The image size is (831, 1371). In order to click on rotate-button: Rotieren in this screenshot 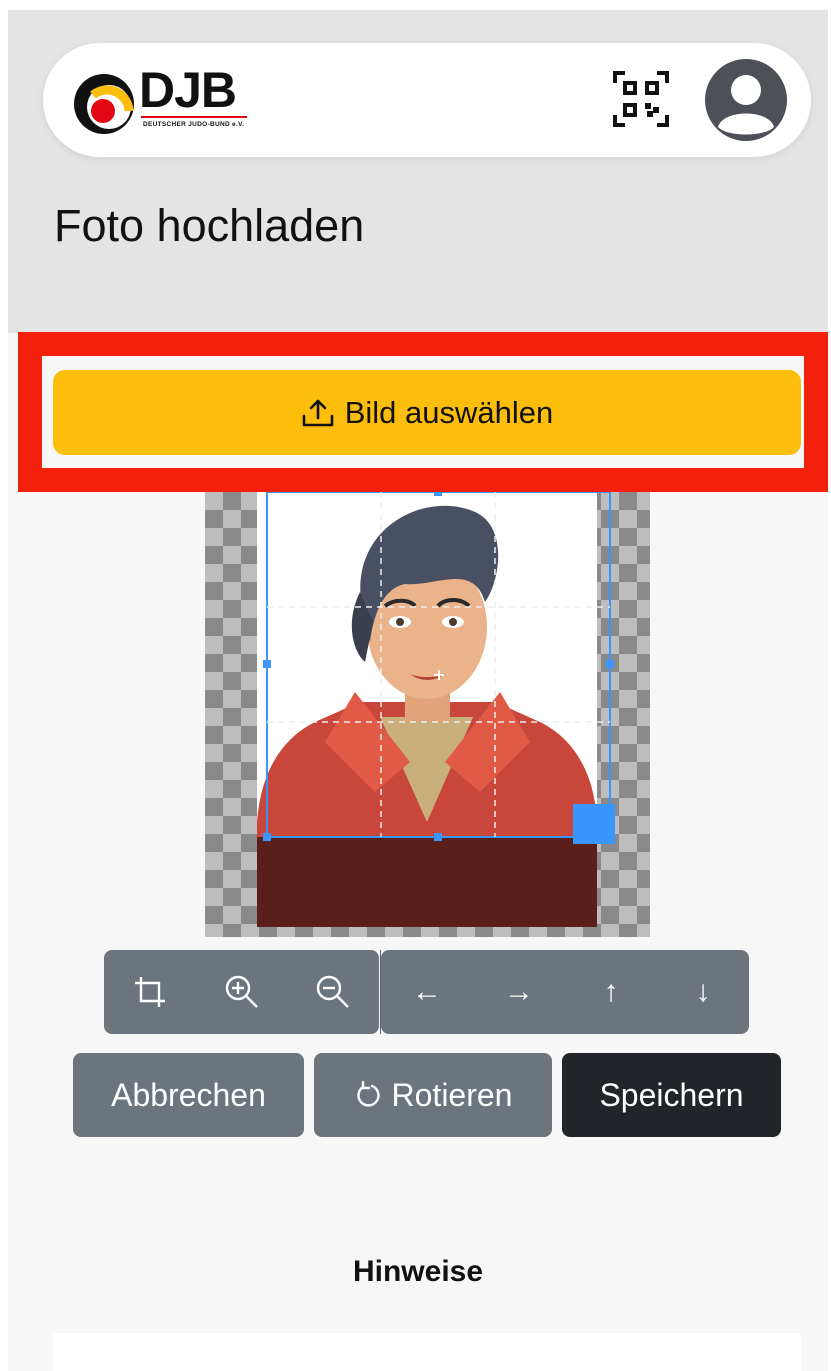, I will do `click(433, 1095)`.